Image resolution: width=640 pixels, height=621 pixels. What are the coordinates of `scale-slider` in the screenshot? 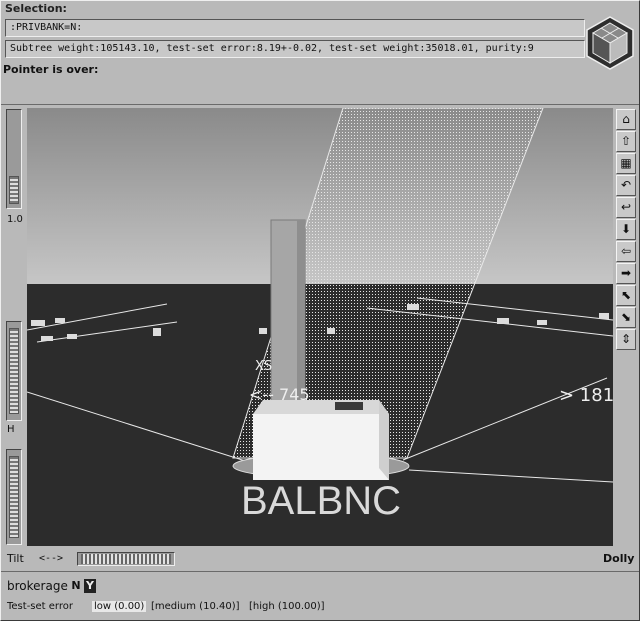 It's located at (14, 159).